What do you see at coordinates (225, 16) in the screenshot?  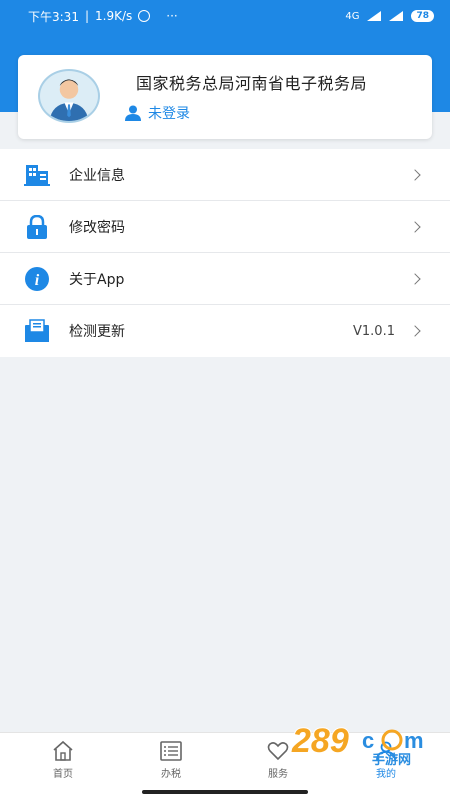 I see `status-bar: 下午3:31 | 1.9K/s ··· 4G 78` at bounding box center [225, 16].